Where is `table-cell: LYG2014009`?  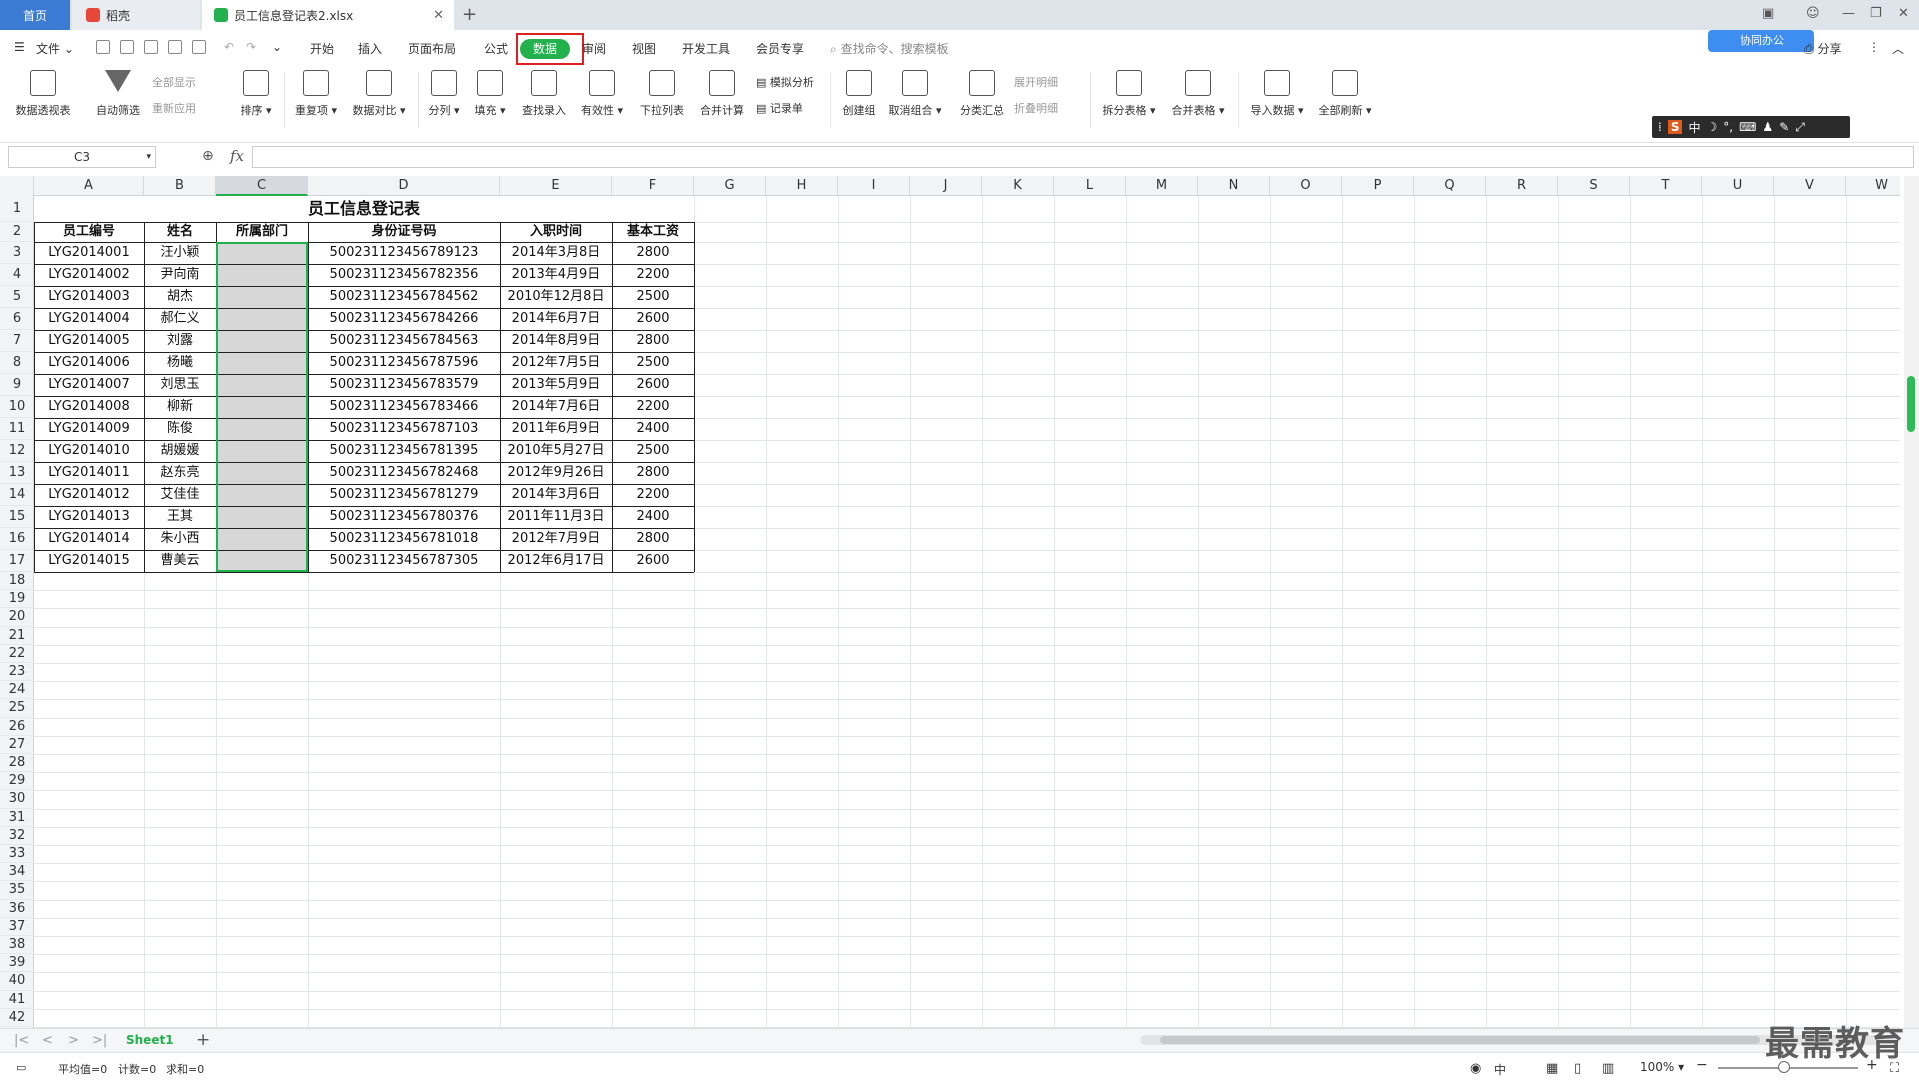
table-cell: LYG2014009 is located at coordinates (89, 429).